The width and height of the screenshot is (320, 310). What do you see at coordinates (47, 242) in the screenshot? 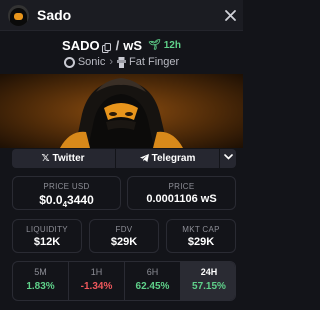
I see `liquidity-value: $12K` at bounding box center [47, 242].